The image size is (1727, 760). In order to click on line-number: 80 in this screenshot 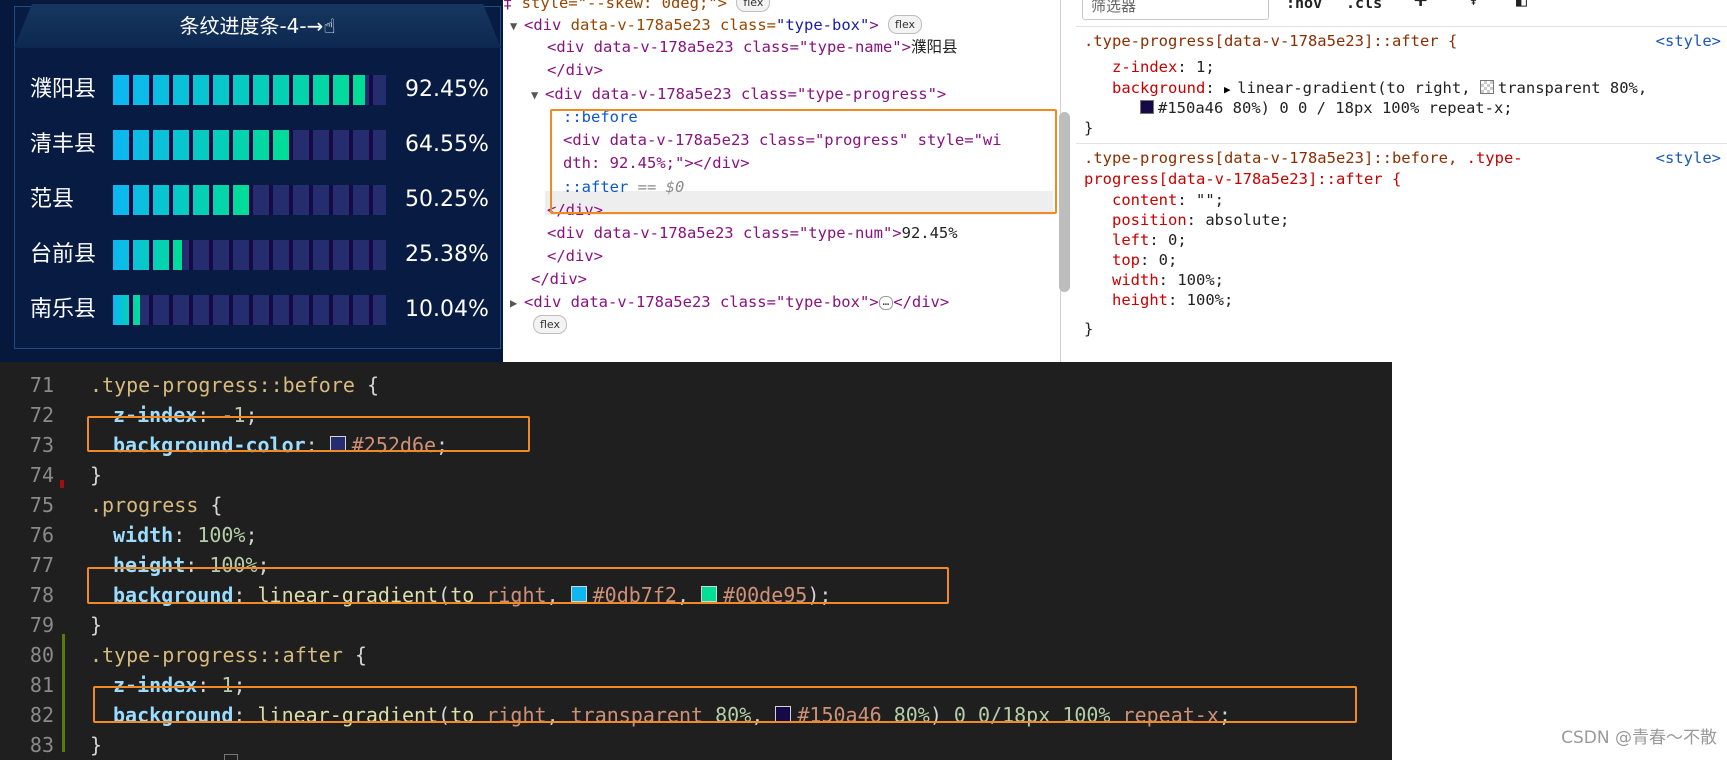, I will do `click(41, 655)`.